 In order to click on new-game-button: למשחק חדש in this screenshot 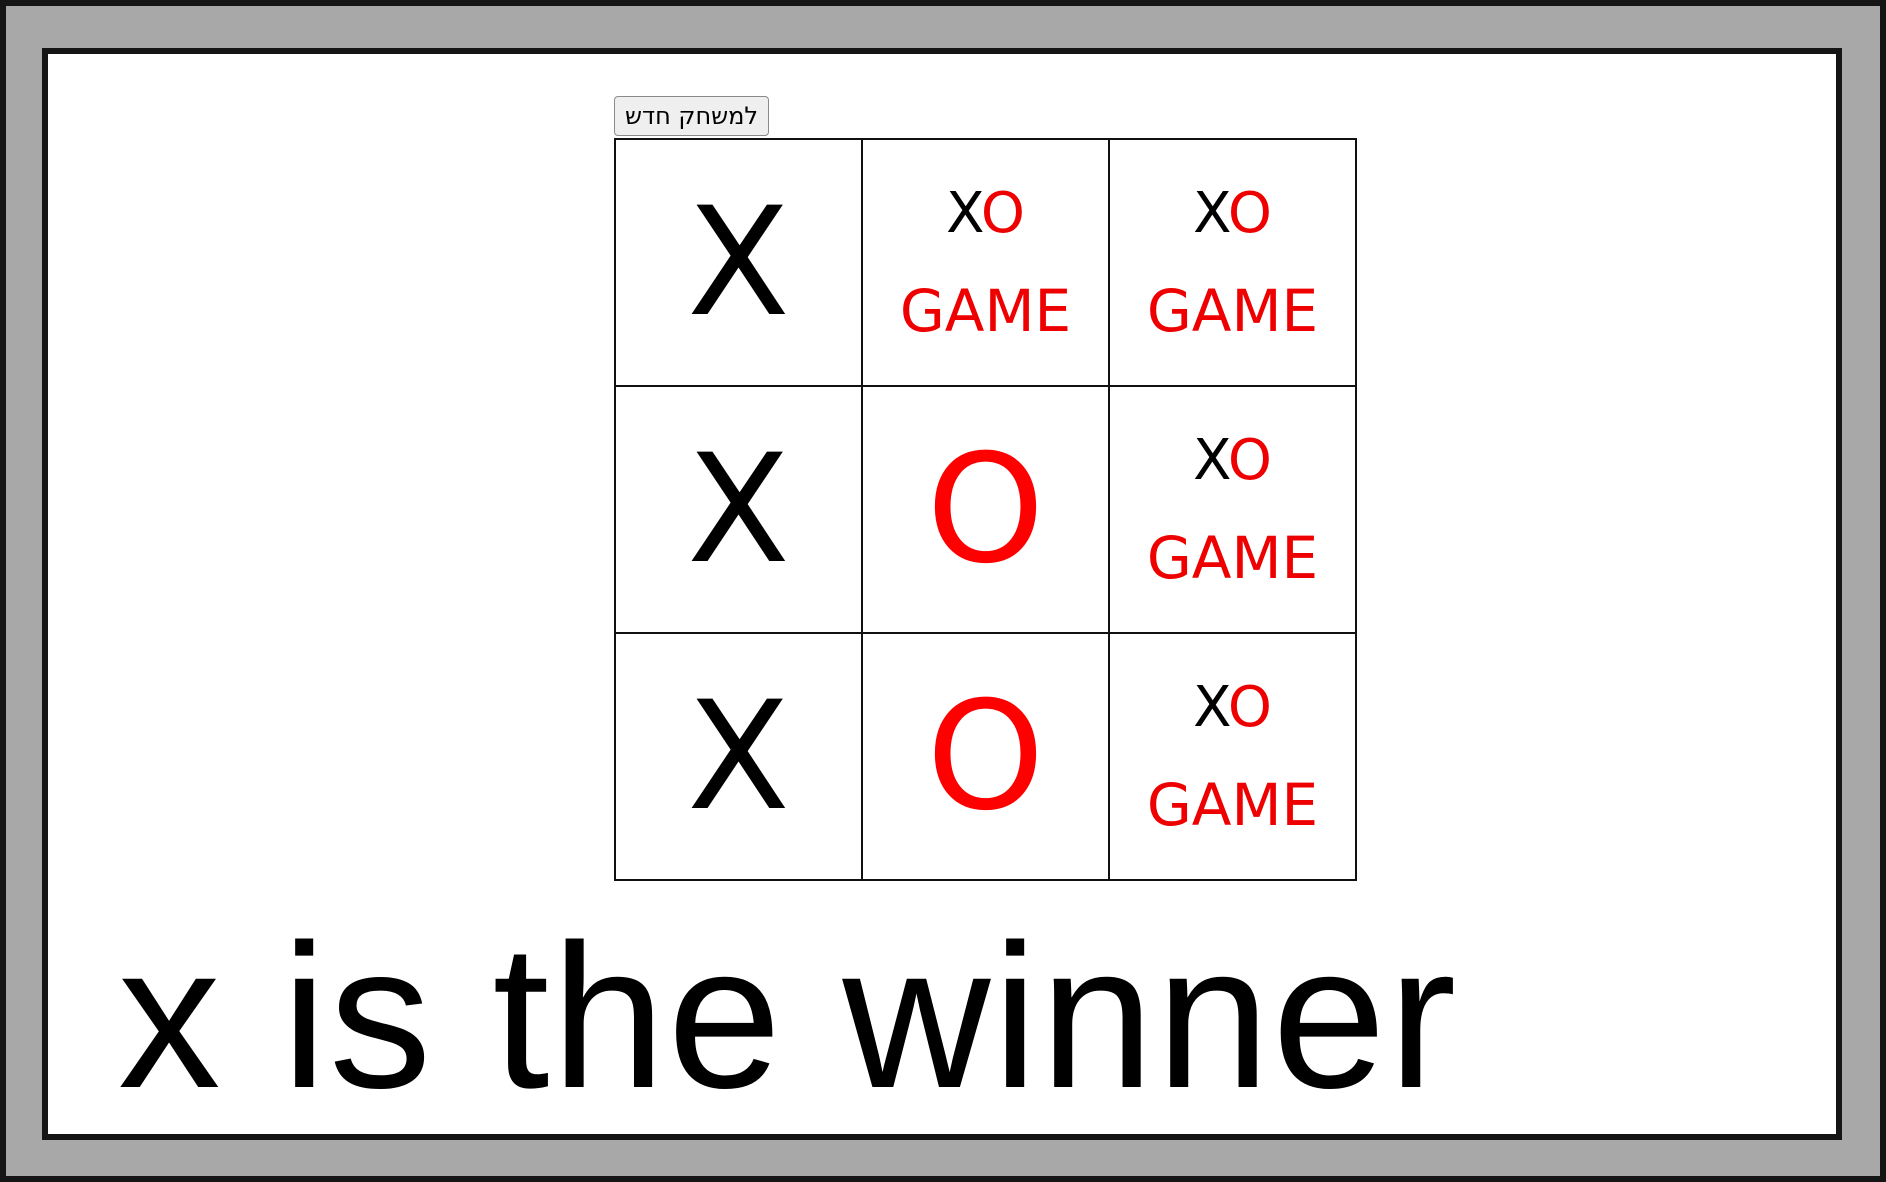, I will do `click(692, 116)`.